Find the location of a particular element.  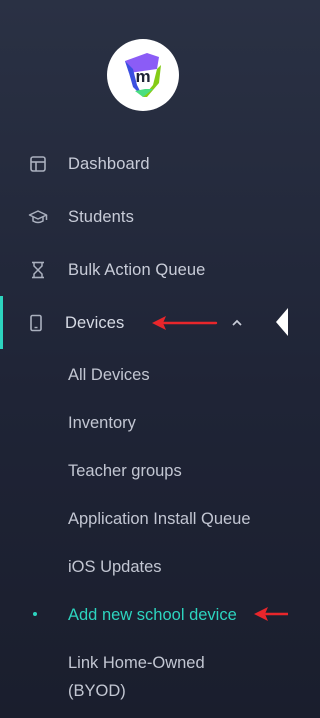

sidebar-item-label: Devices is located at coordinates (95, 322).